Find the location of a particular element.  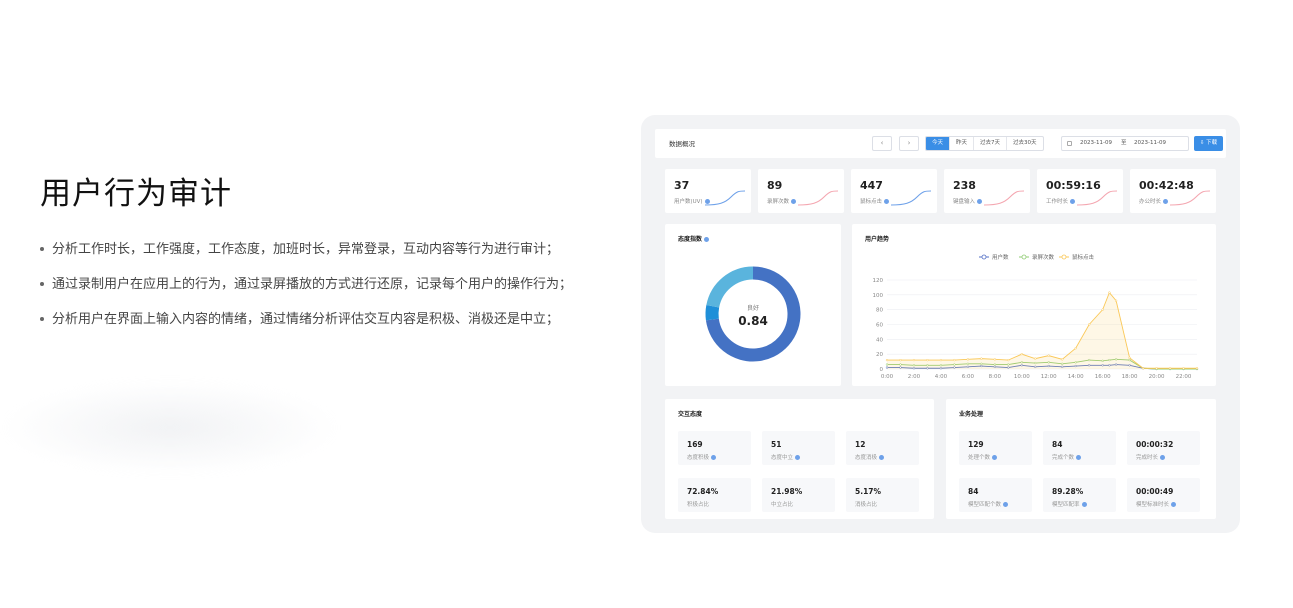

feature-item: 通过录制用户在应用上的行为，通过录屏播放的方式进行还原，记录每个用户的操作行为； is located at coordinates (320, 284).